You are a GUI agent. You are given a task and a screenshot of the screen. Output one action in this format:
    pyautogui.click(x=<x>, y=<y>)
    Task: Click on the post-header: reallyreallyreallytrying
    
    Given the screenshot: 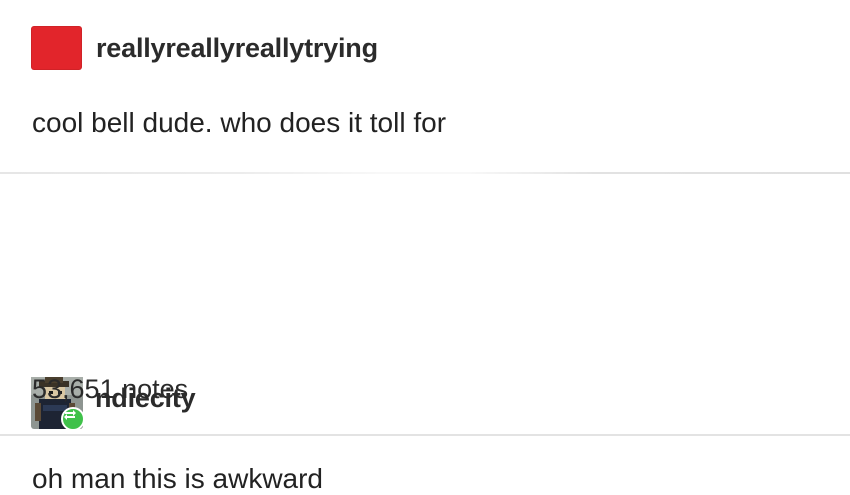 What is the action you would take?
    pyautogui.click(x=204, y=48)
    